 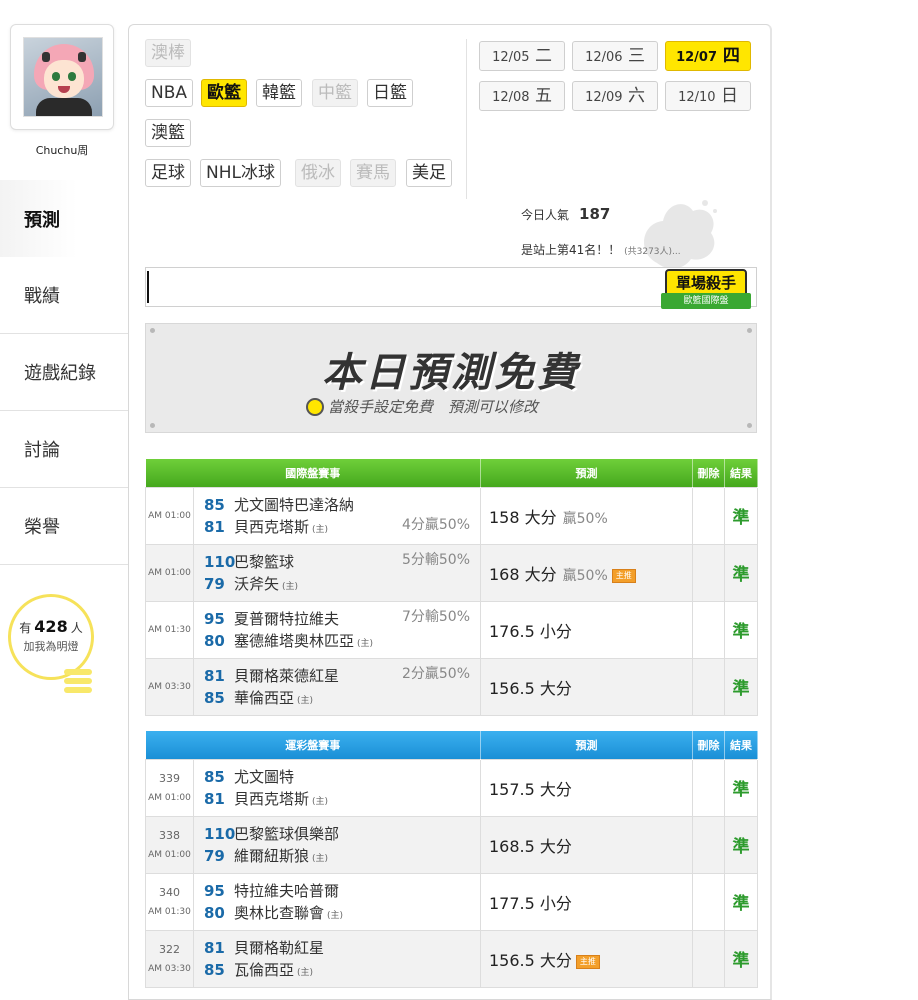 What do you see at coordinates (708, 96) in the screenshot?
I see `date-1210: 12/10 日` at bounding box center [708, 96].